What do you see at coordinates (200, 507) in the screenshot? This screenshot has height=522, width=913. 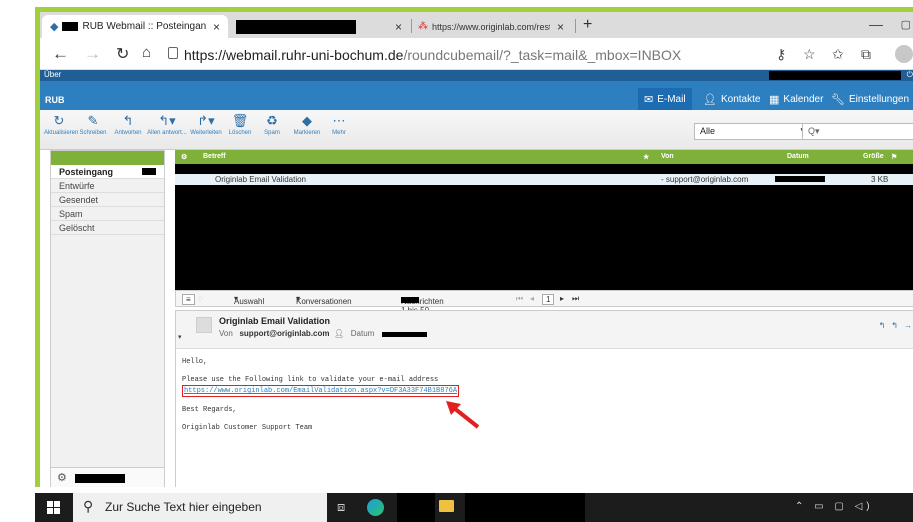 I see `taskbar-search-input: ⚲ Zur Suche Text hier eingeben` at bounding box center [200, 507].